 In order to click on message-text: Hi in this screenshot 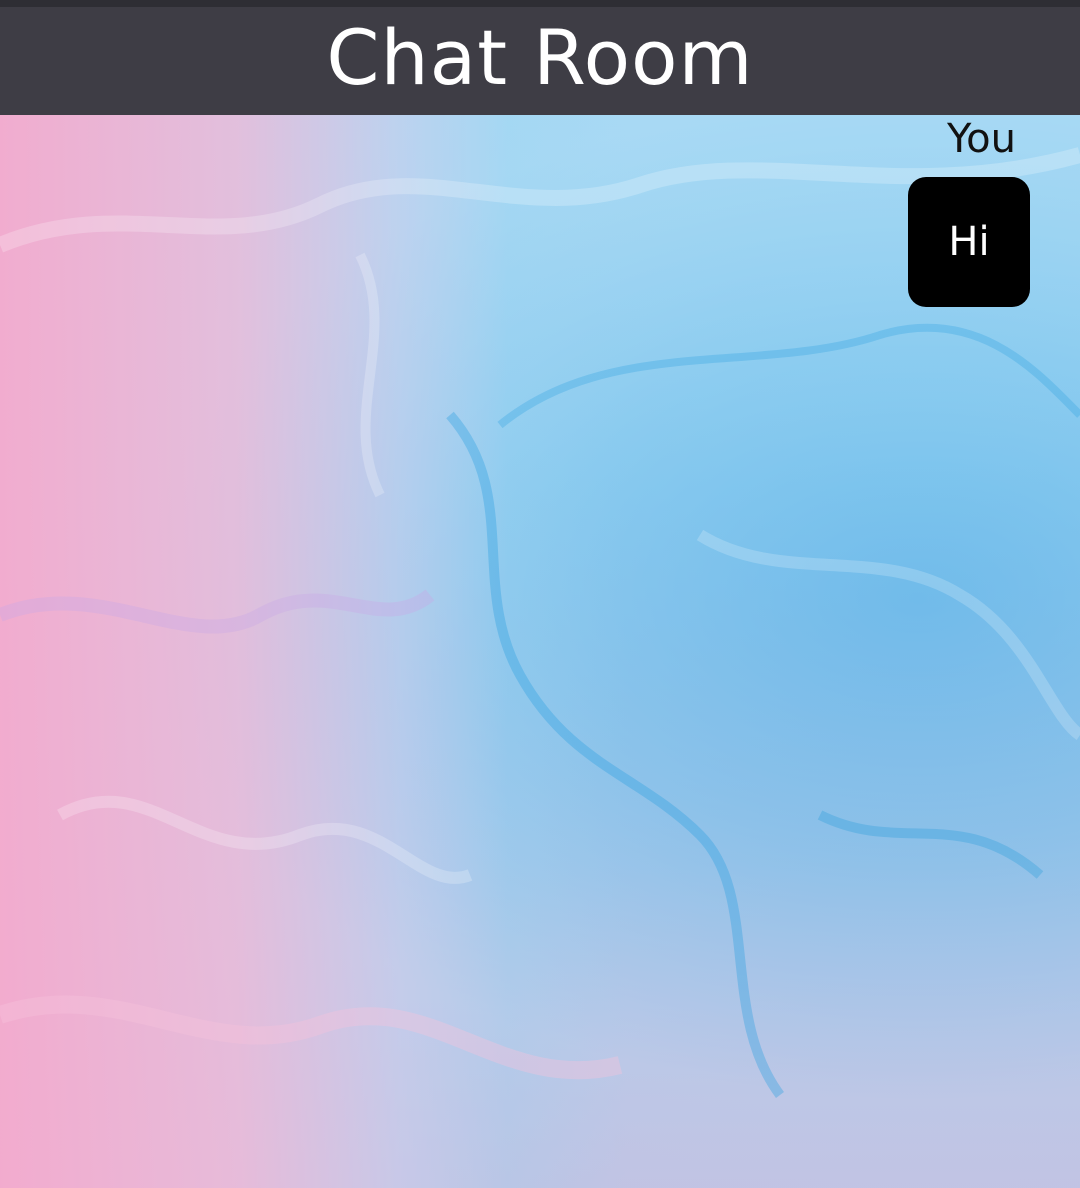, I will do `click(969, 242)`.